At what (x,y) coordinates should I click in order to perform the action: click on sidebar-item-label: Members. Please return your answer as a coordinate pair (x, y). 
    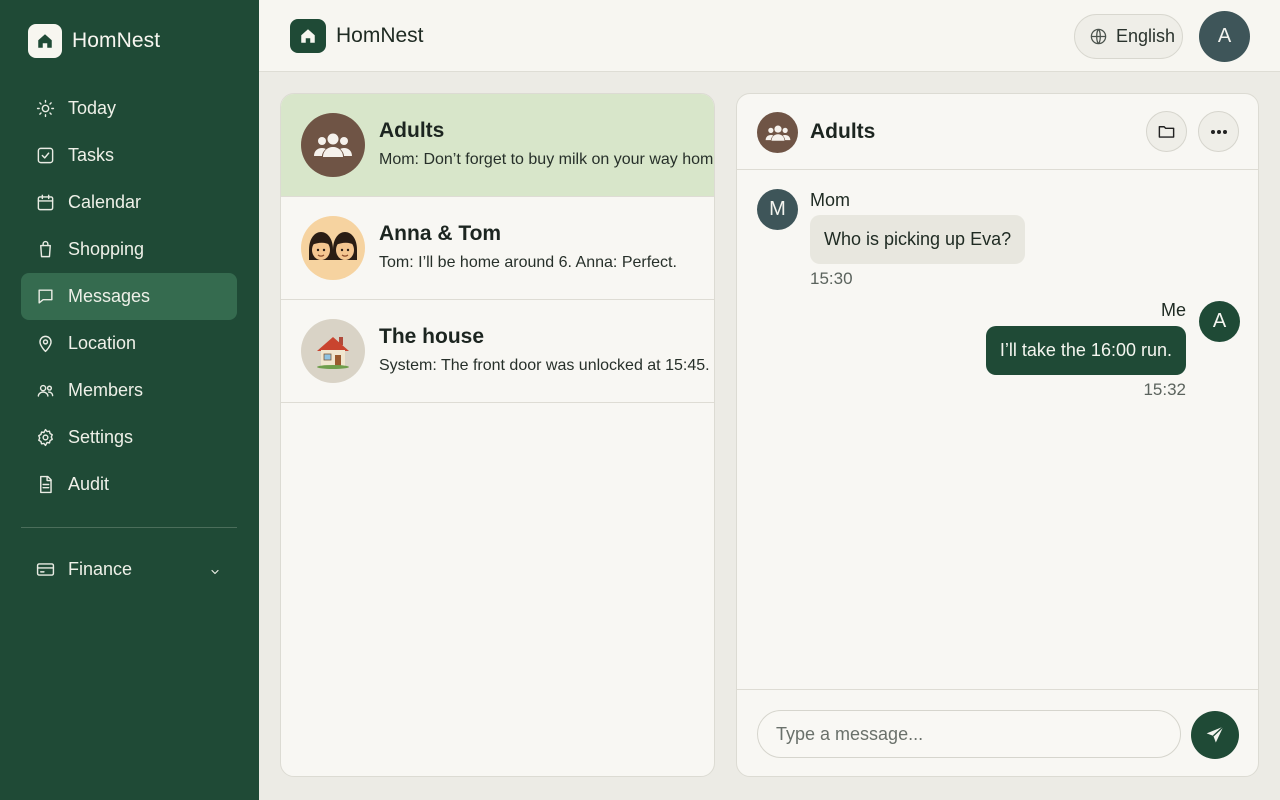
    Looking at the image, I should click on (106, 390).